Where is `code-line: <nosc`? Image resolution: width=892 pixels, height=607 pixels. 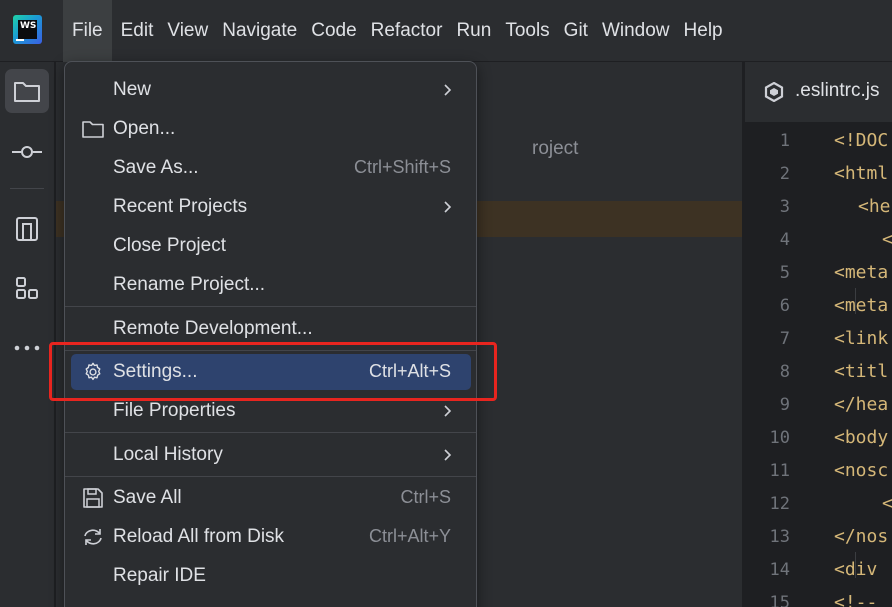
code-line: <nosc is located at coordinates (861, 470).